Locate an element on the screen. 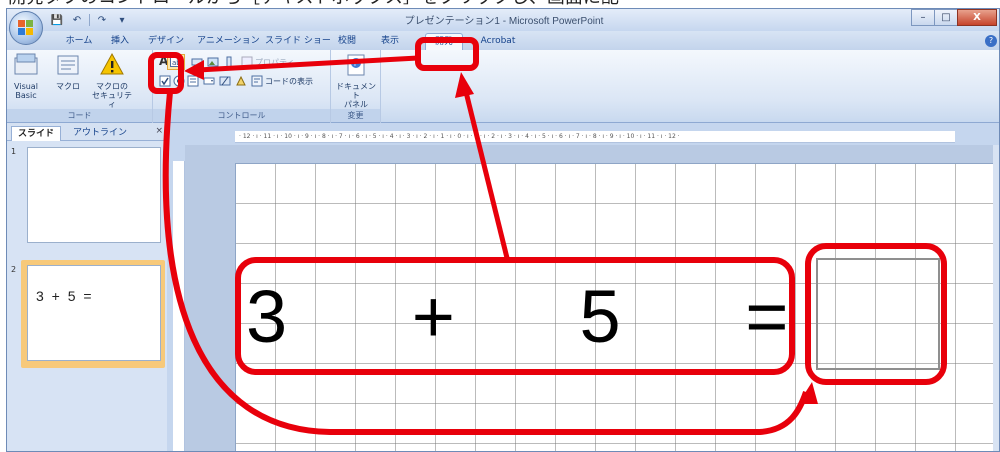 Image resolution: width=1000 pixels, height=452 pixels. tab-outline: アウトライン is located at coordinates (100, 133).